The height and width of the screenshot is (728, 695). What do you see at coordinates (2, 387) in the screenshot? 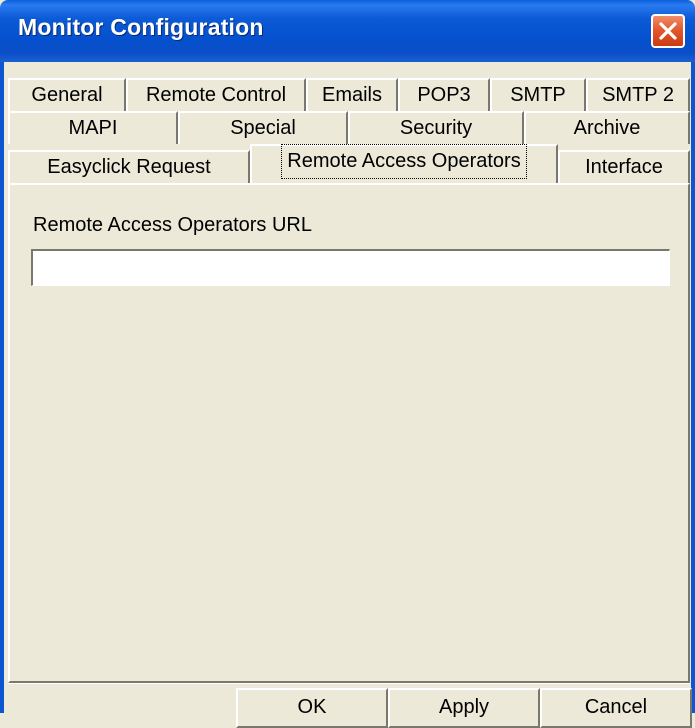
I see `window-frame-left` at bounding box center [2, 387].